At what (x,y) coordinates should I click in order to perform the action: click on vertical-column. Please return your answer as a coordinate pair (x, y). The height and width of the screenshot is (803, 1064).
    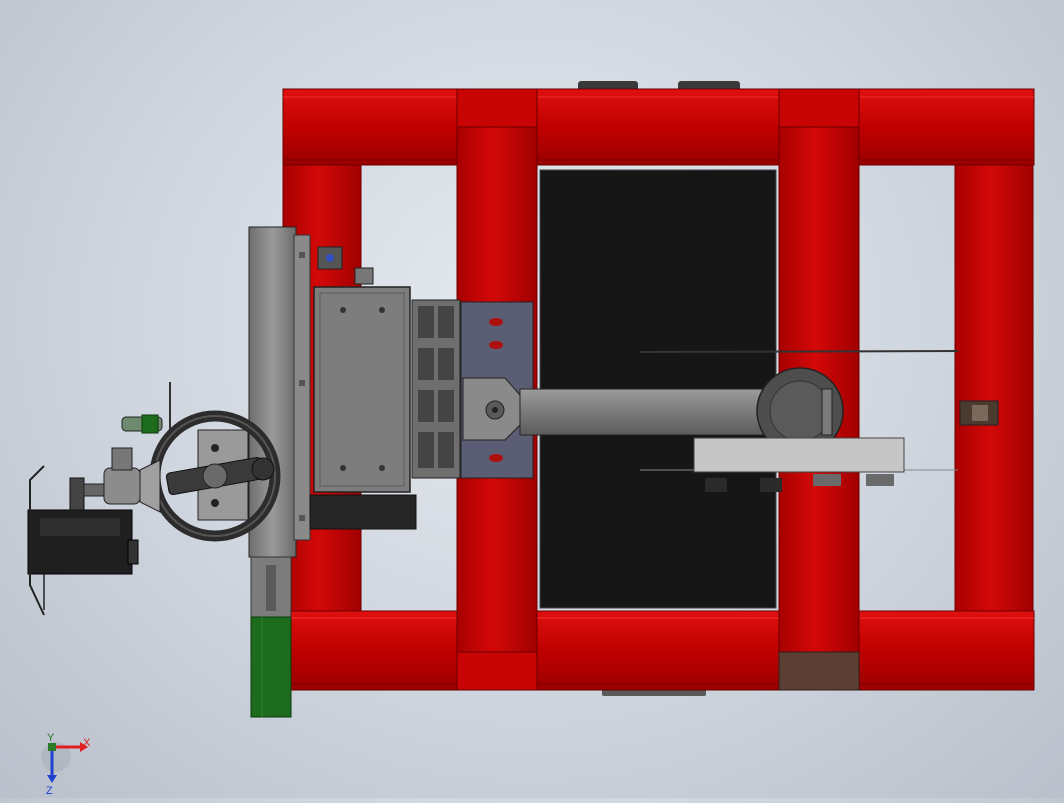
    Looking at the image, I should click on (272, 392).